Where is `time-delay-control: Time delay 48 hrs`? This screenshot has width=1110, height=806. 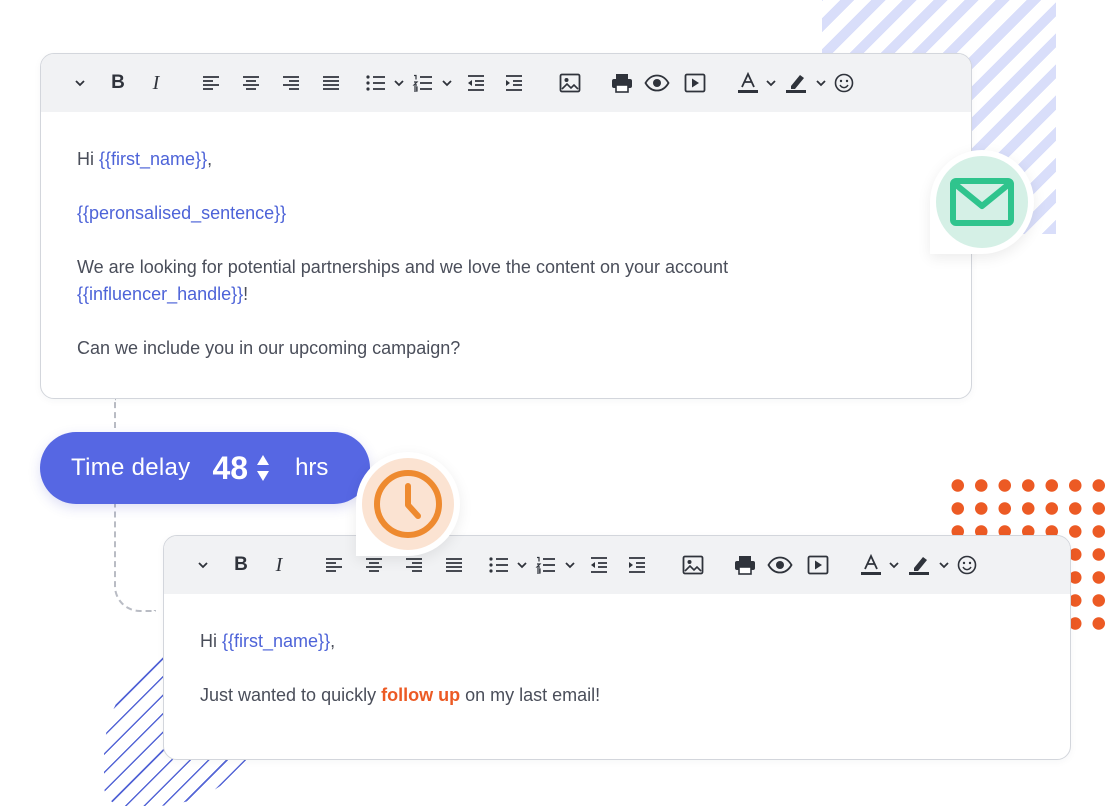 time-delay-control: Time delay 48 hrs is located at coordinates (205, 468).